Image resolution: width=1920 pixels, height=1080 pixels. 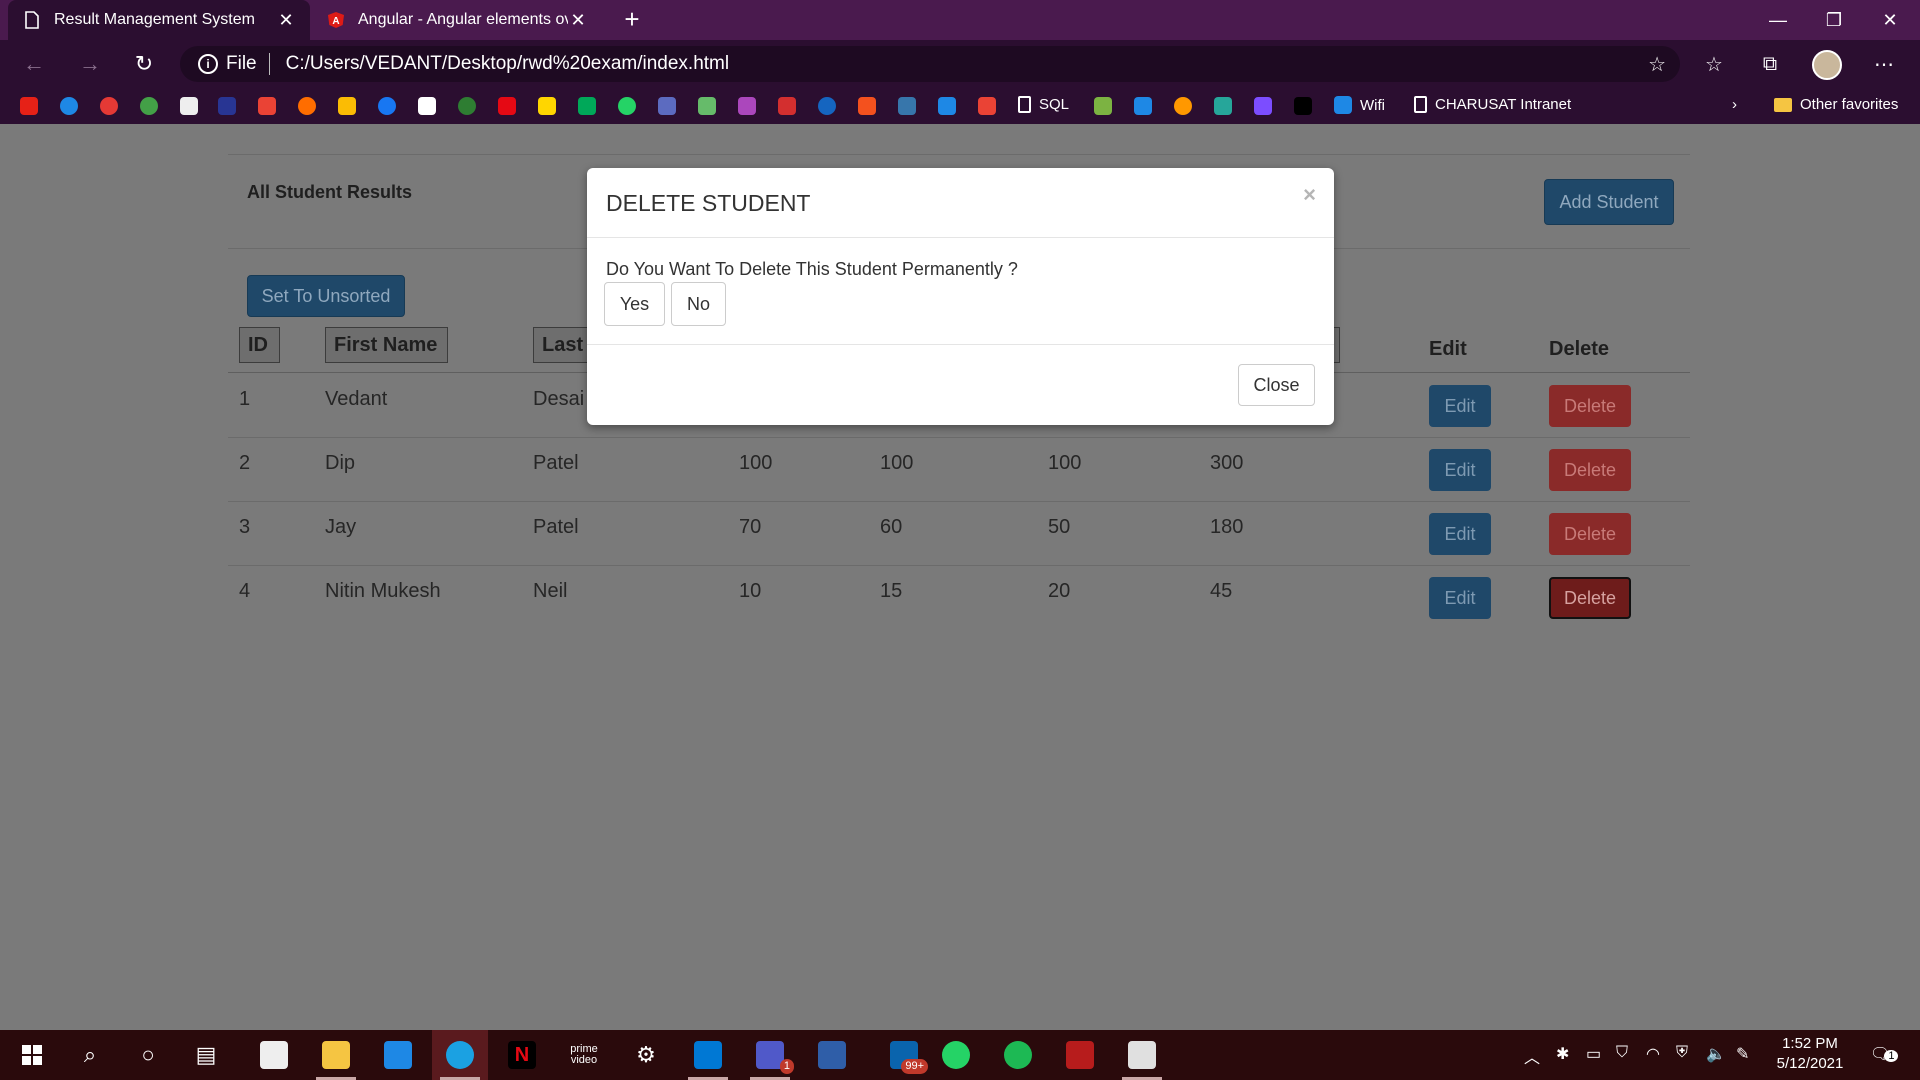 What do you see at coordinates (832, 1055) in the screenshot?
I see `powershell-icon` at bounding box center [832, 1055].